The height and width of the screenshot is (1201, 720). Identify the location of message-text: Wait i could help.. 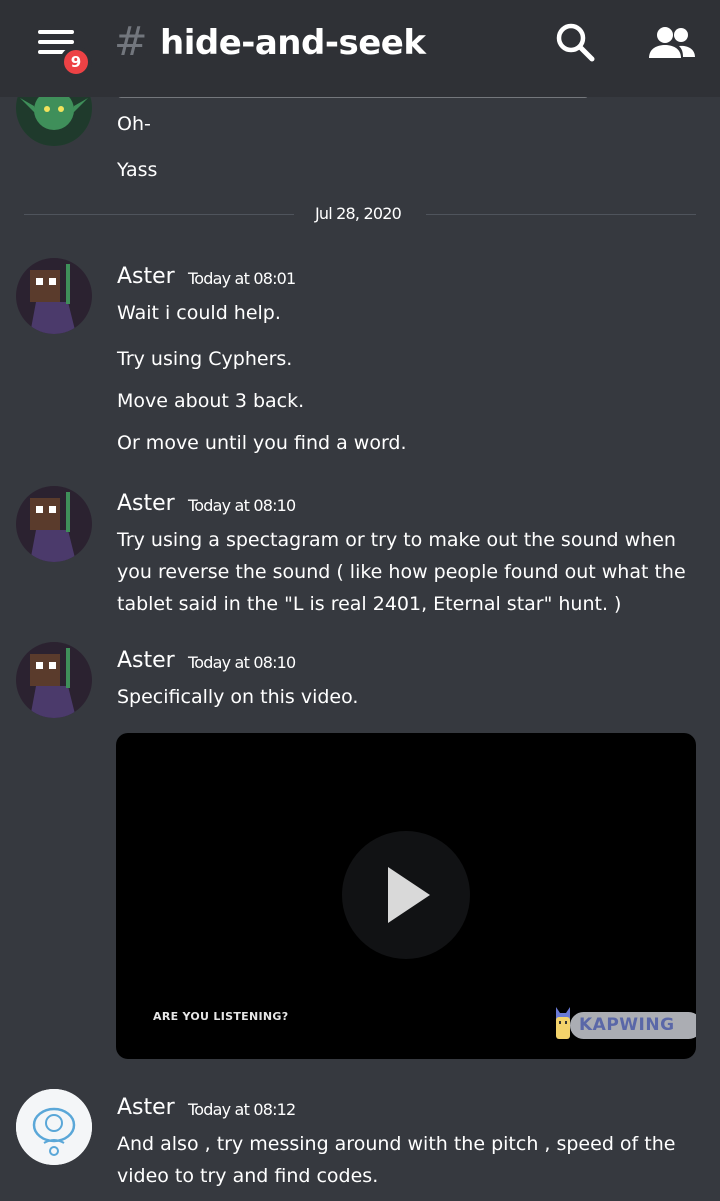
(199, 313).